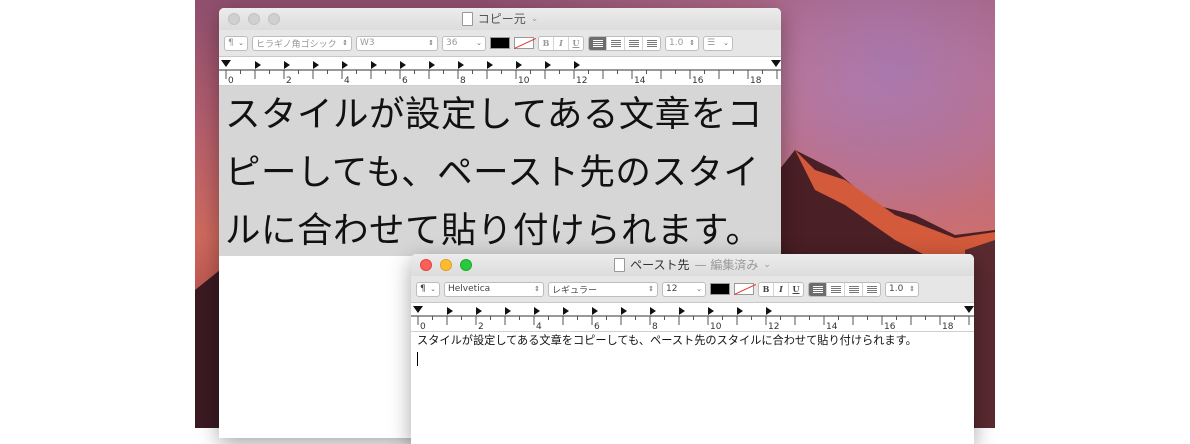 Image resolution: width=1190 pixels, height=444 pixels. I want to click on font-weight-value: レギュラー, so click(575, 290).